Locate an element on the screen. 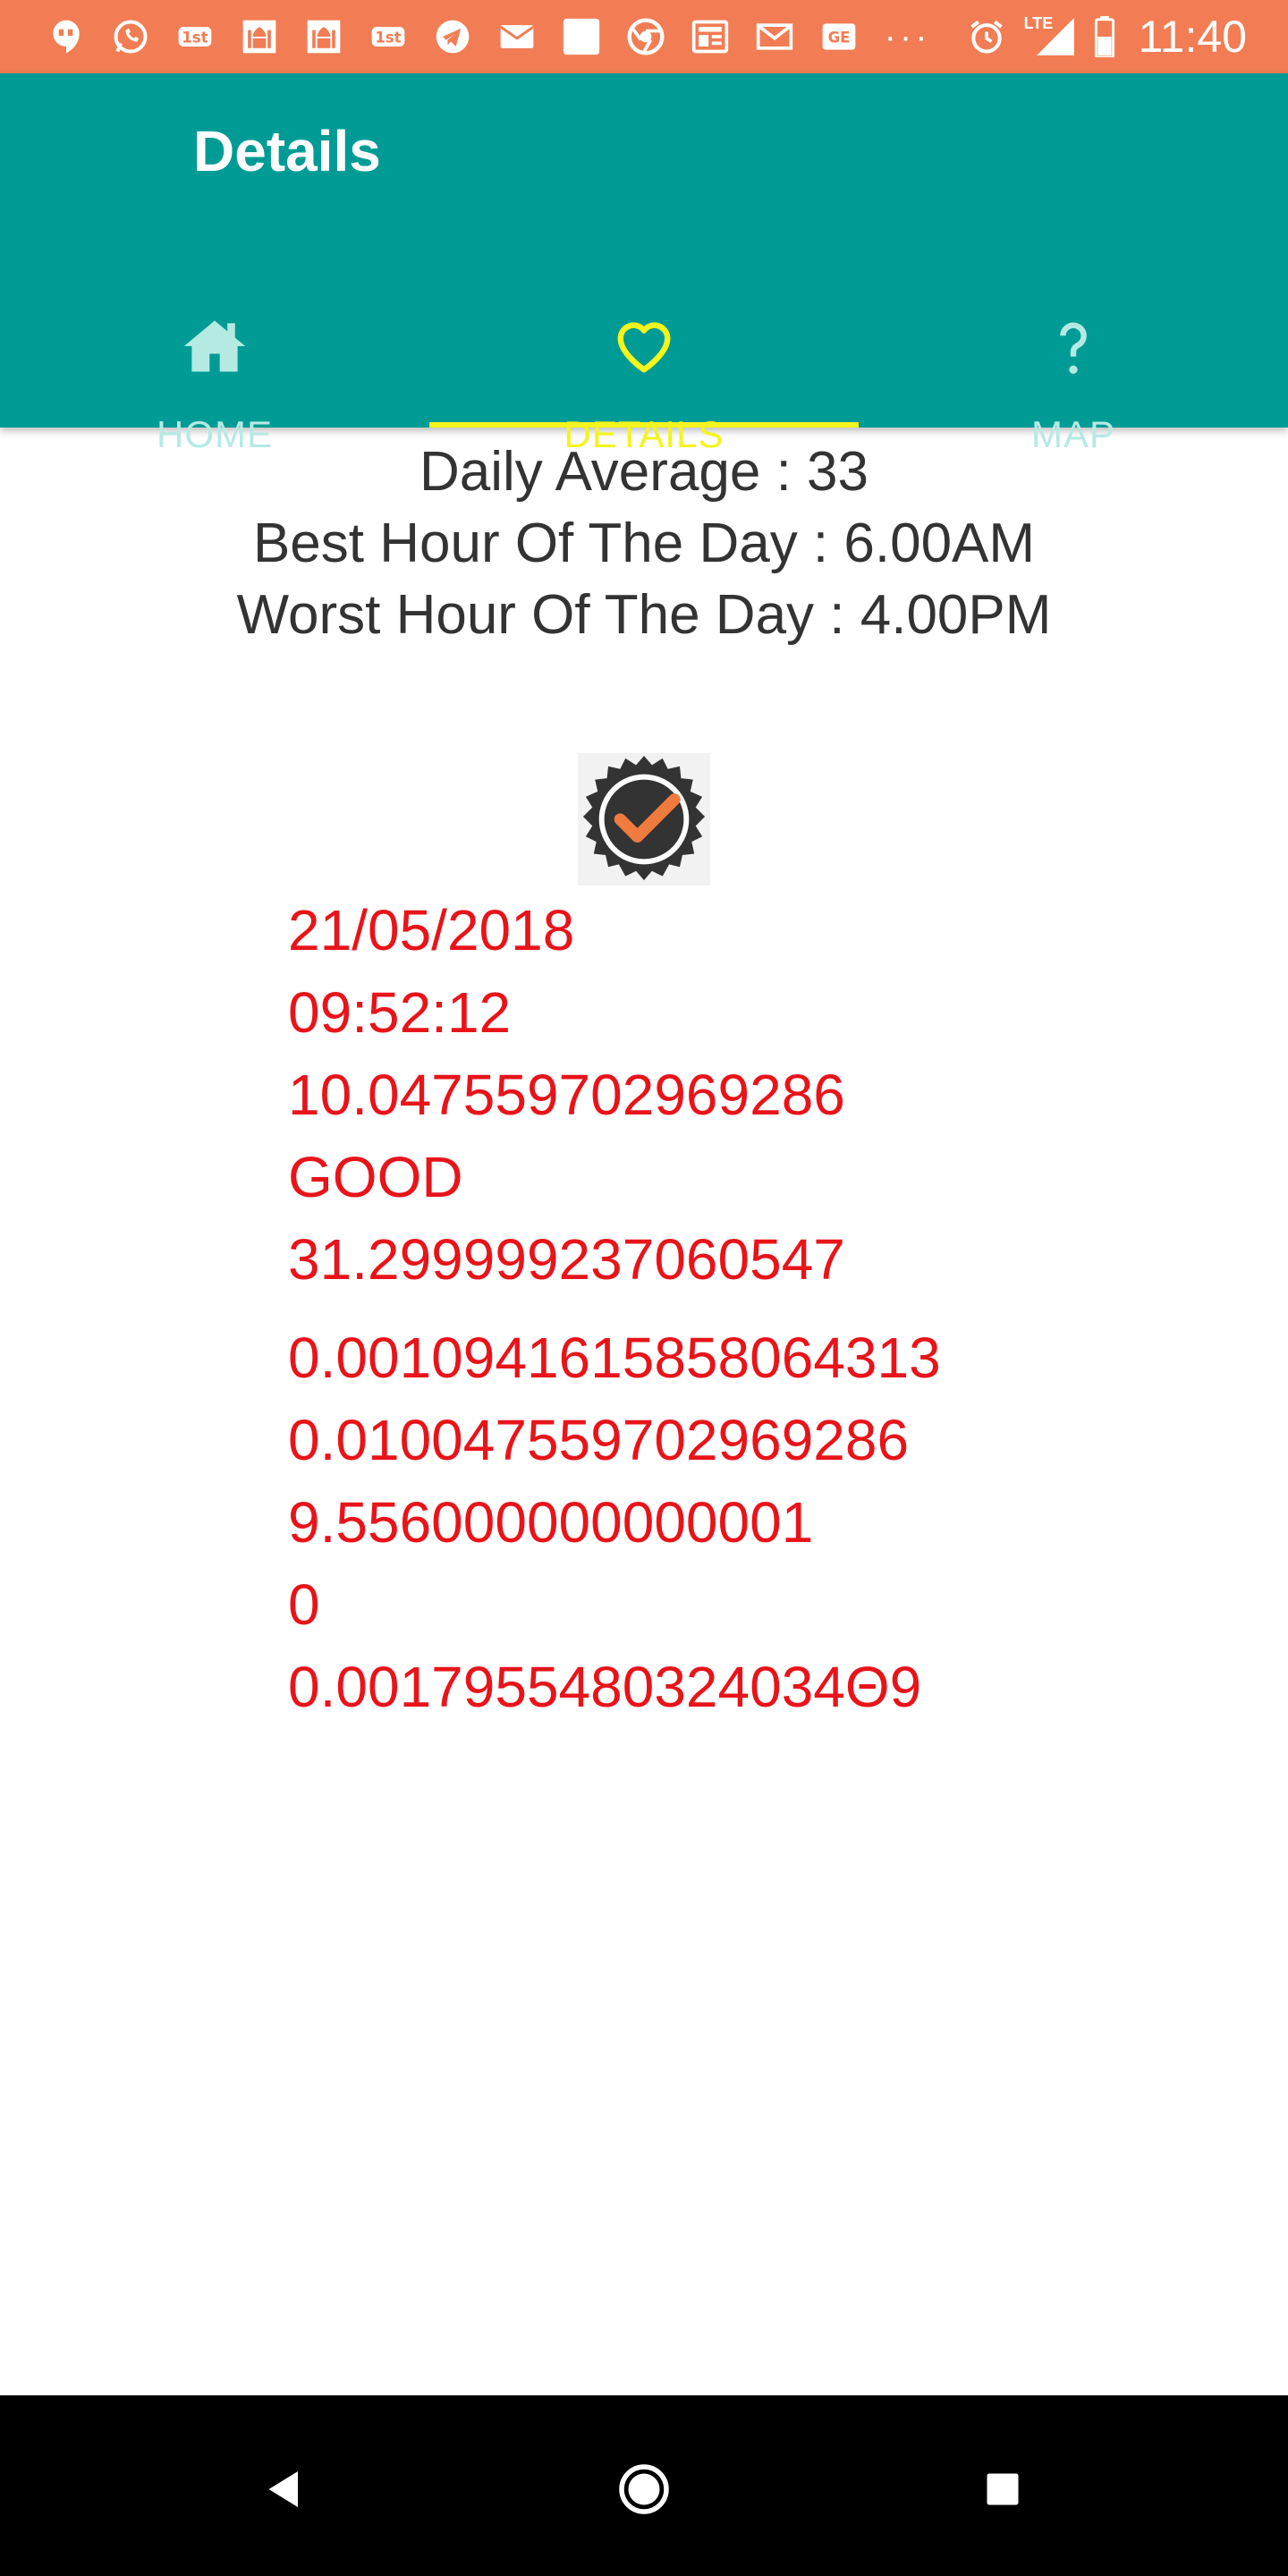  chrome-icon is located at coordinates (645, 36).